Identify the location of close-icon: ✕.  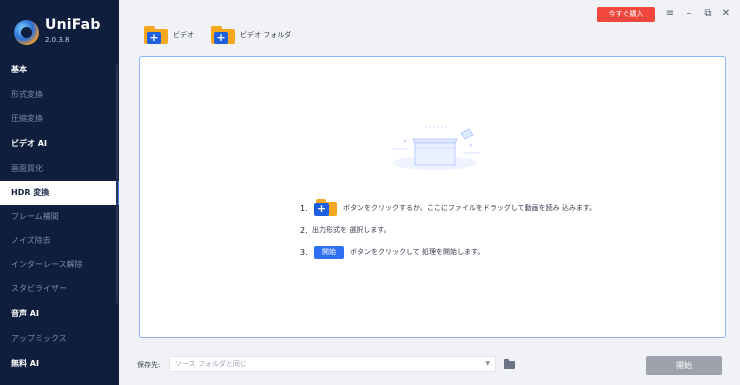
(726, 14).